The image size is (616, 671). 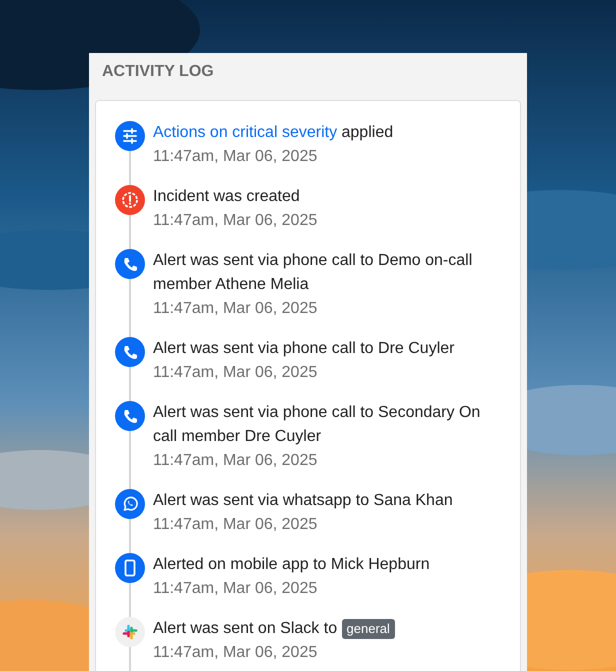 I want to click on activity-message: Alert was sent on Slack to general, so click(x=326, y=629).